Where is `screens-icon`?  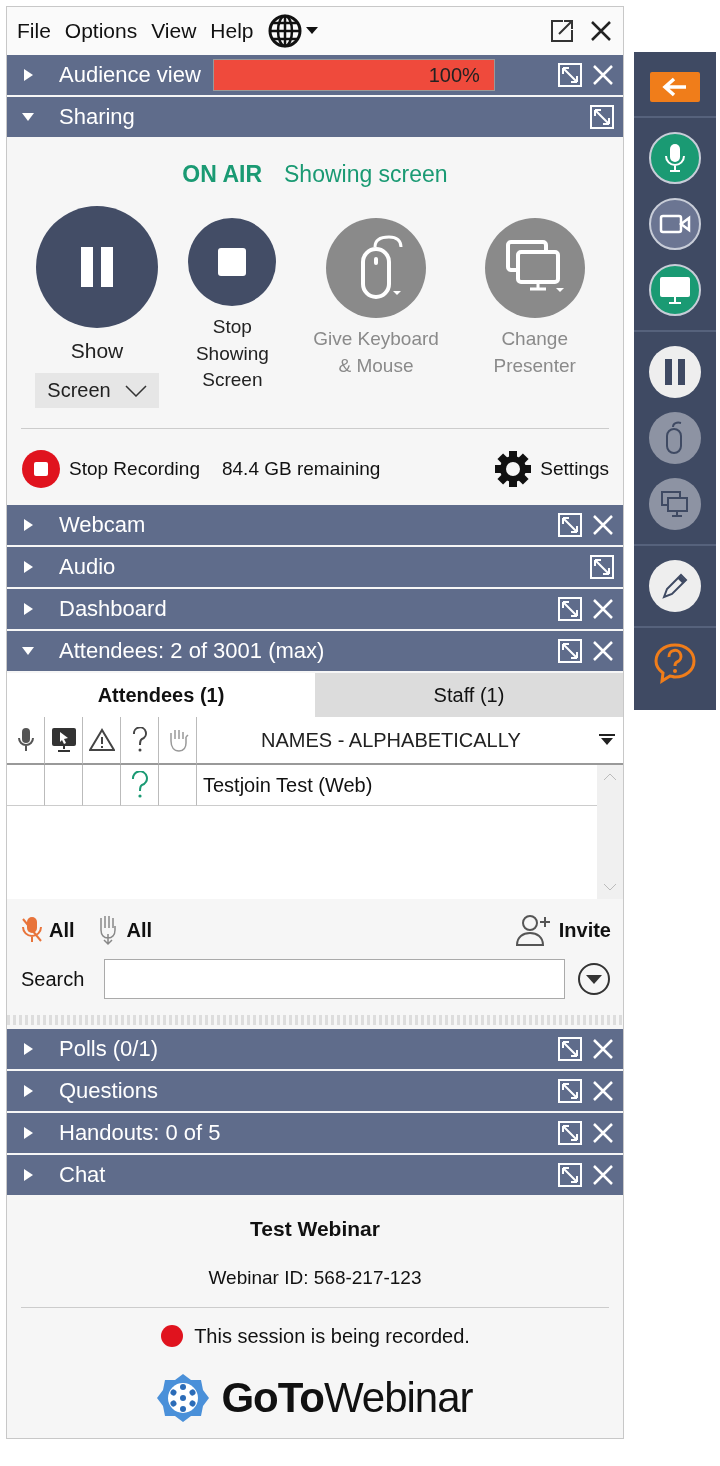
screens-icon is located at coordinates (675, 504).